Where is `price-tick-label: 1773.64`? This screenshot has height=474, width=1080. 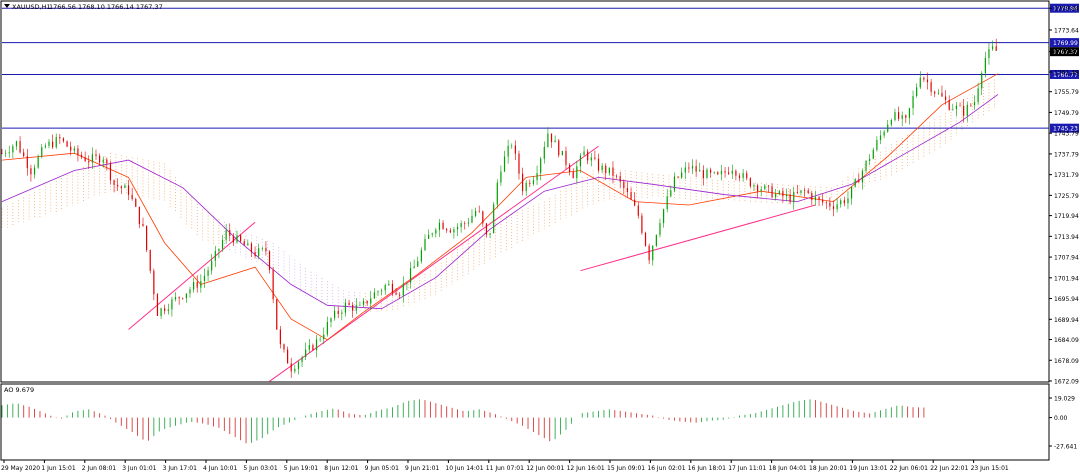 price-tick-label: 1773.64 is located at coordinates (1066, 30).